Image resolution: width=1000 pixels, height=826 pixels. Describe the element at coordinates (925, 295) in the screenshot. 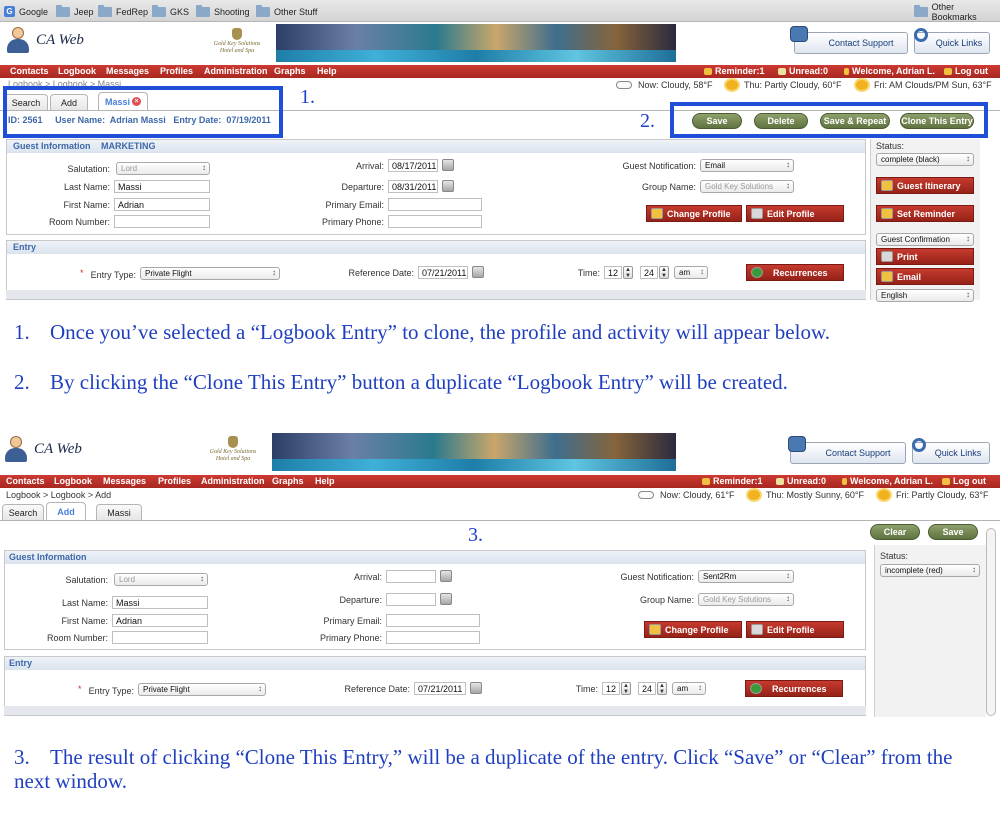

I see `language-select: English` at that location.